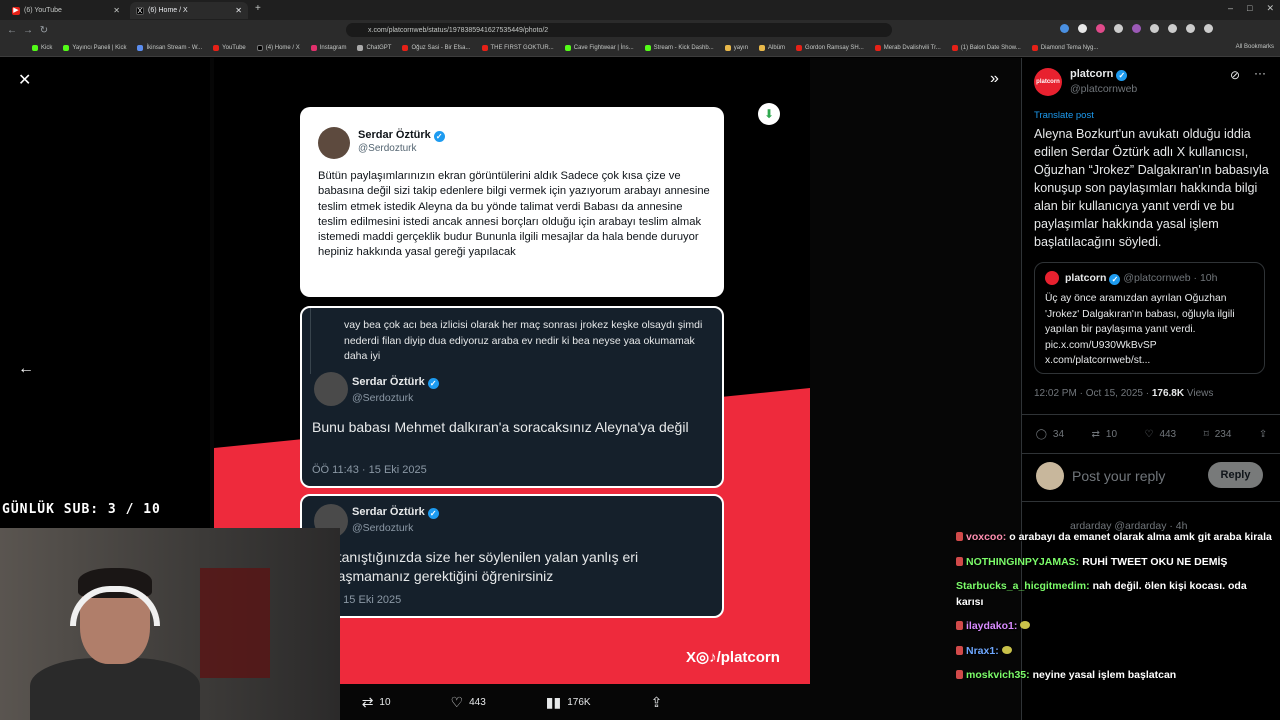  What do you see at coordinates (1023, 586) in the screenshot?
I see `chat-username: Starbucks_a_hicgitmedim:` at bounding box center [1023, 586].